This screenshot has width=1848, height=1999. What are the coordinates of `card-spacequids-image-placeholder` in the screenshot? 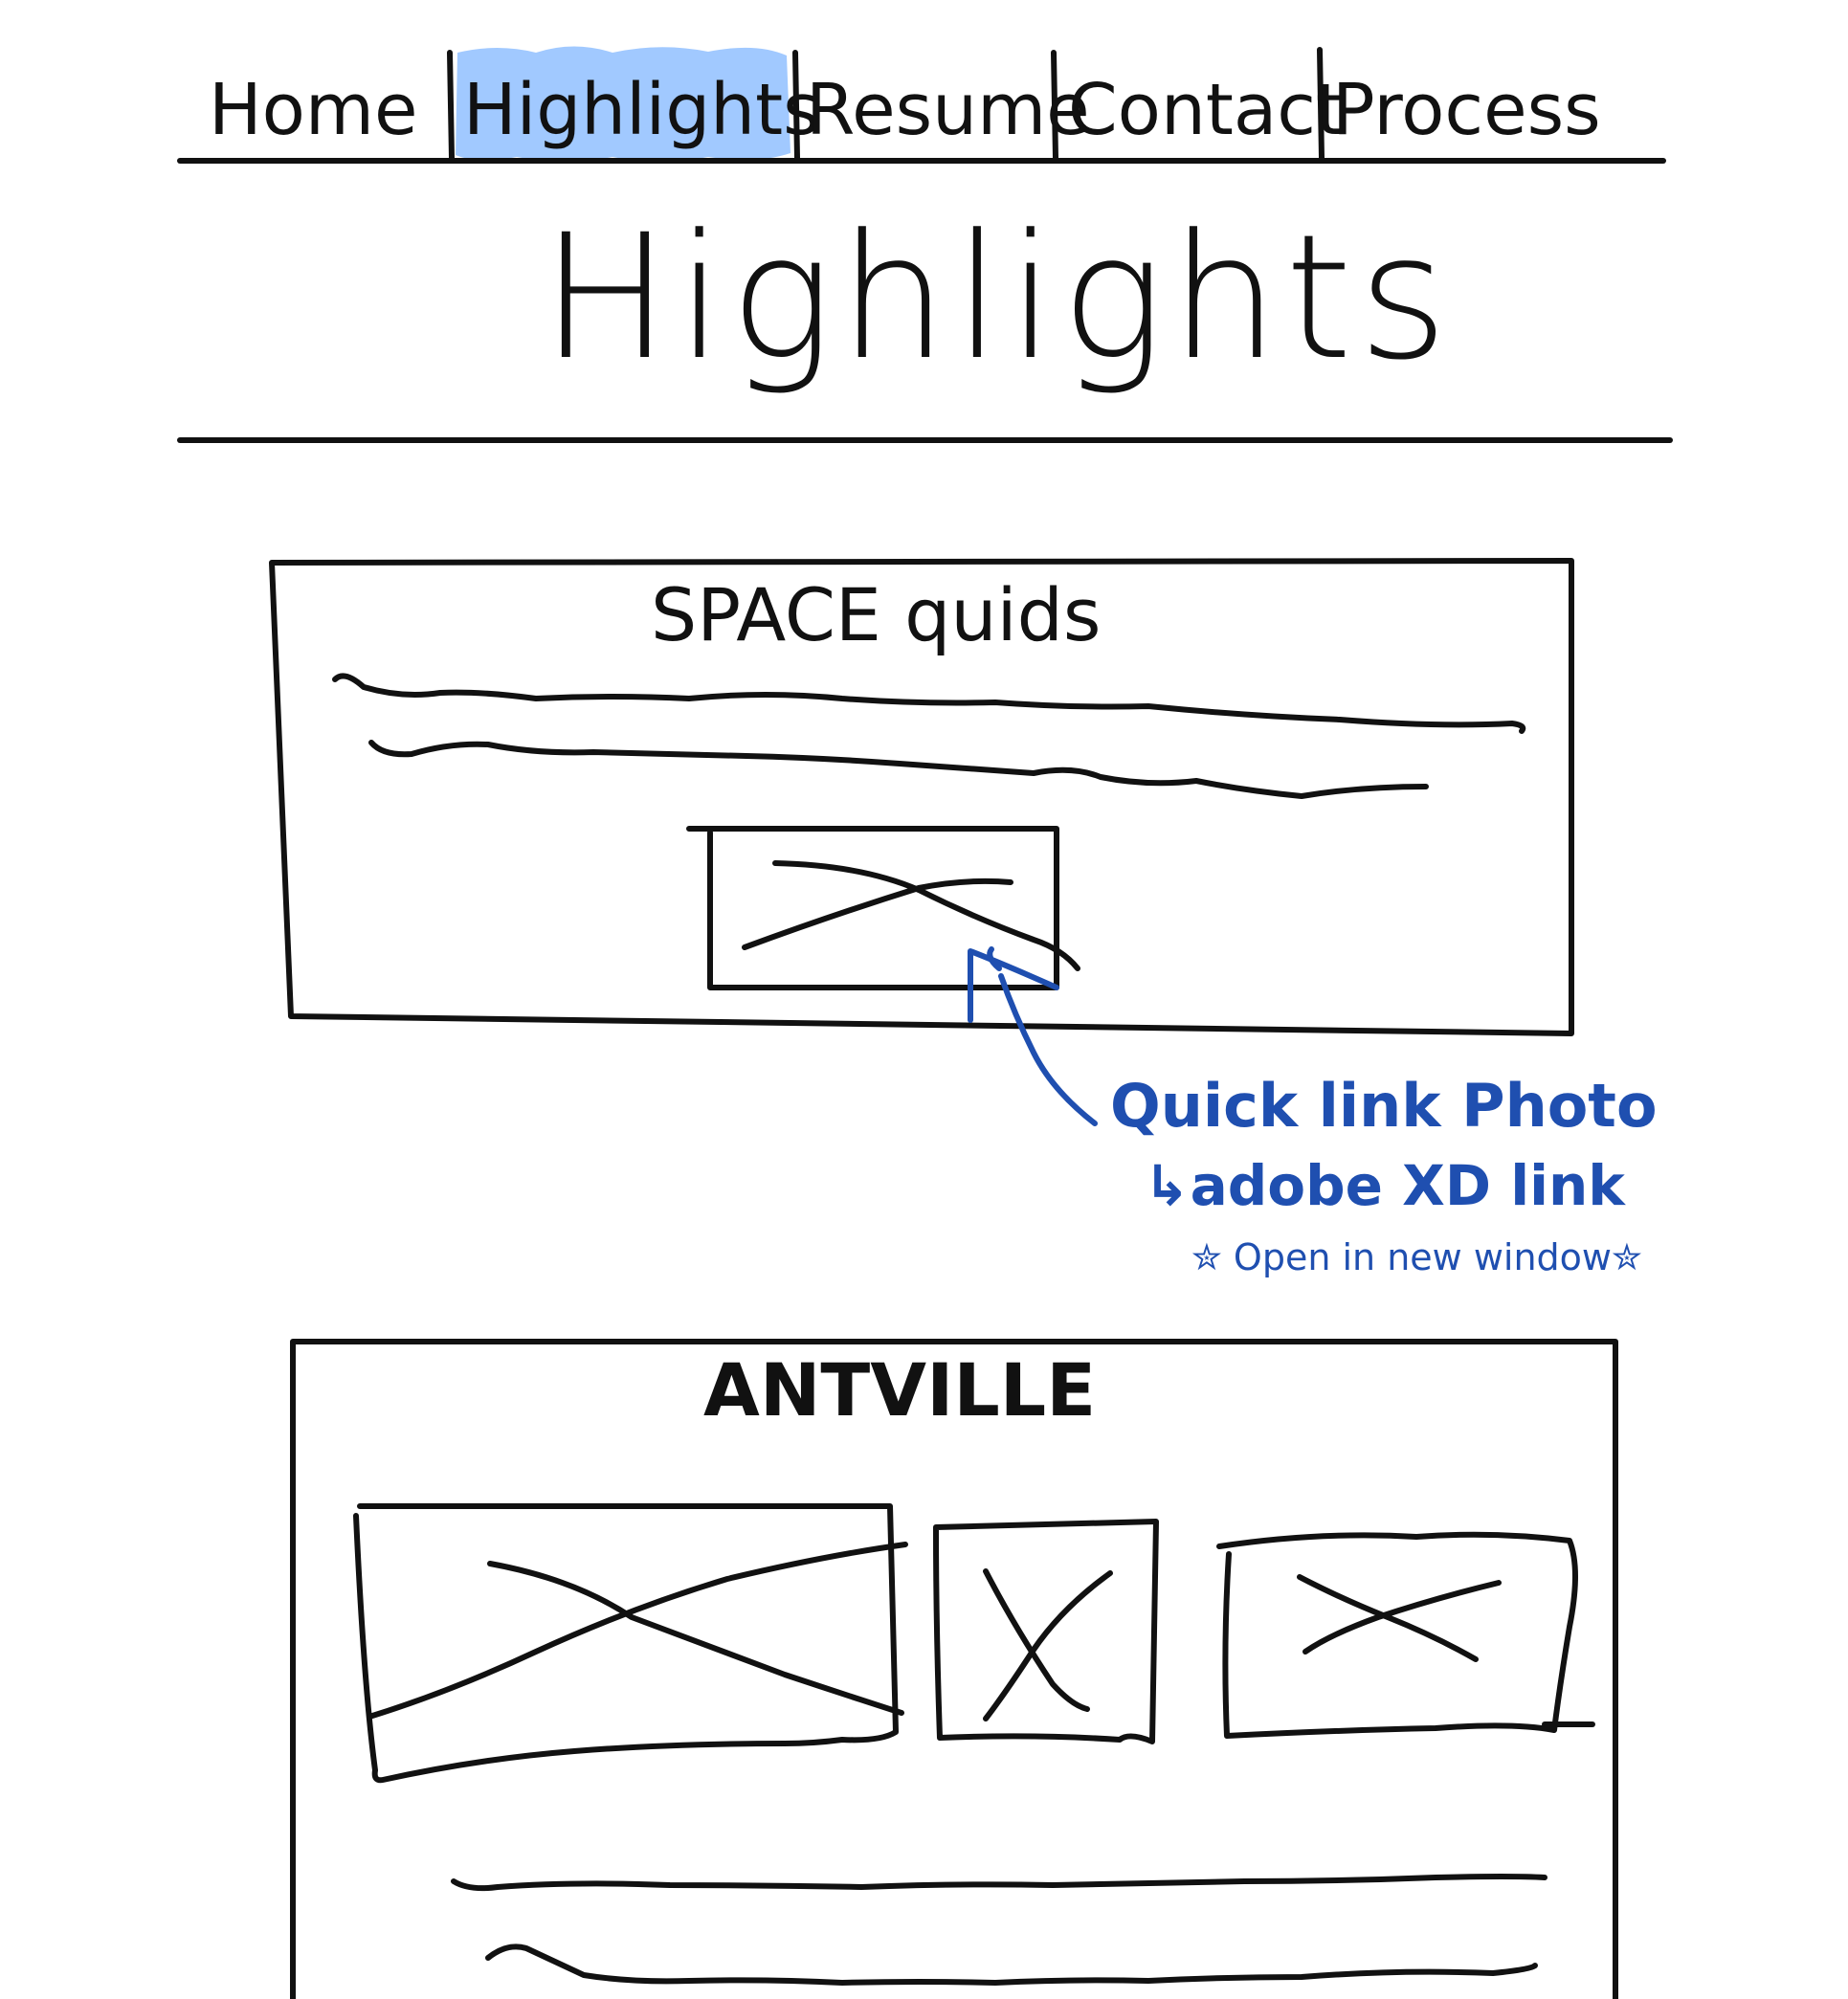 It's located at (883, 908).